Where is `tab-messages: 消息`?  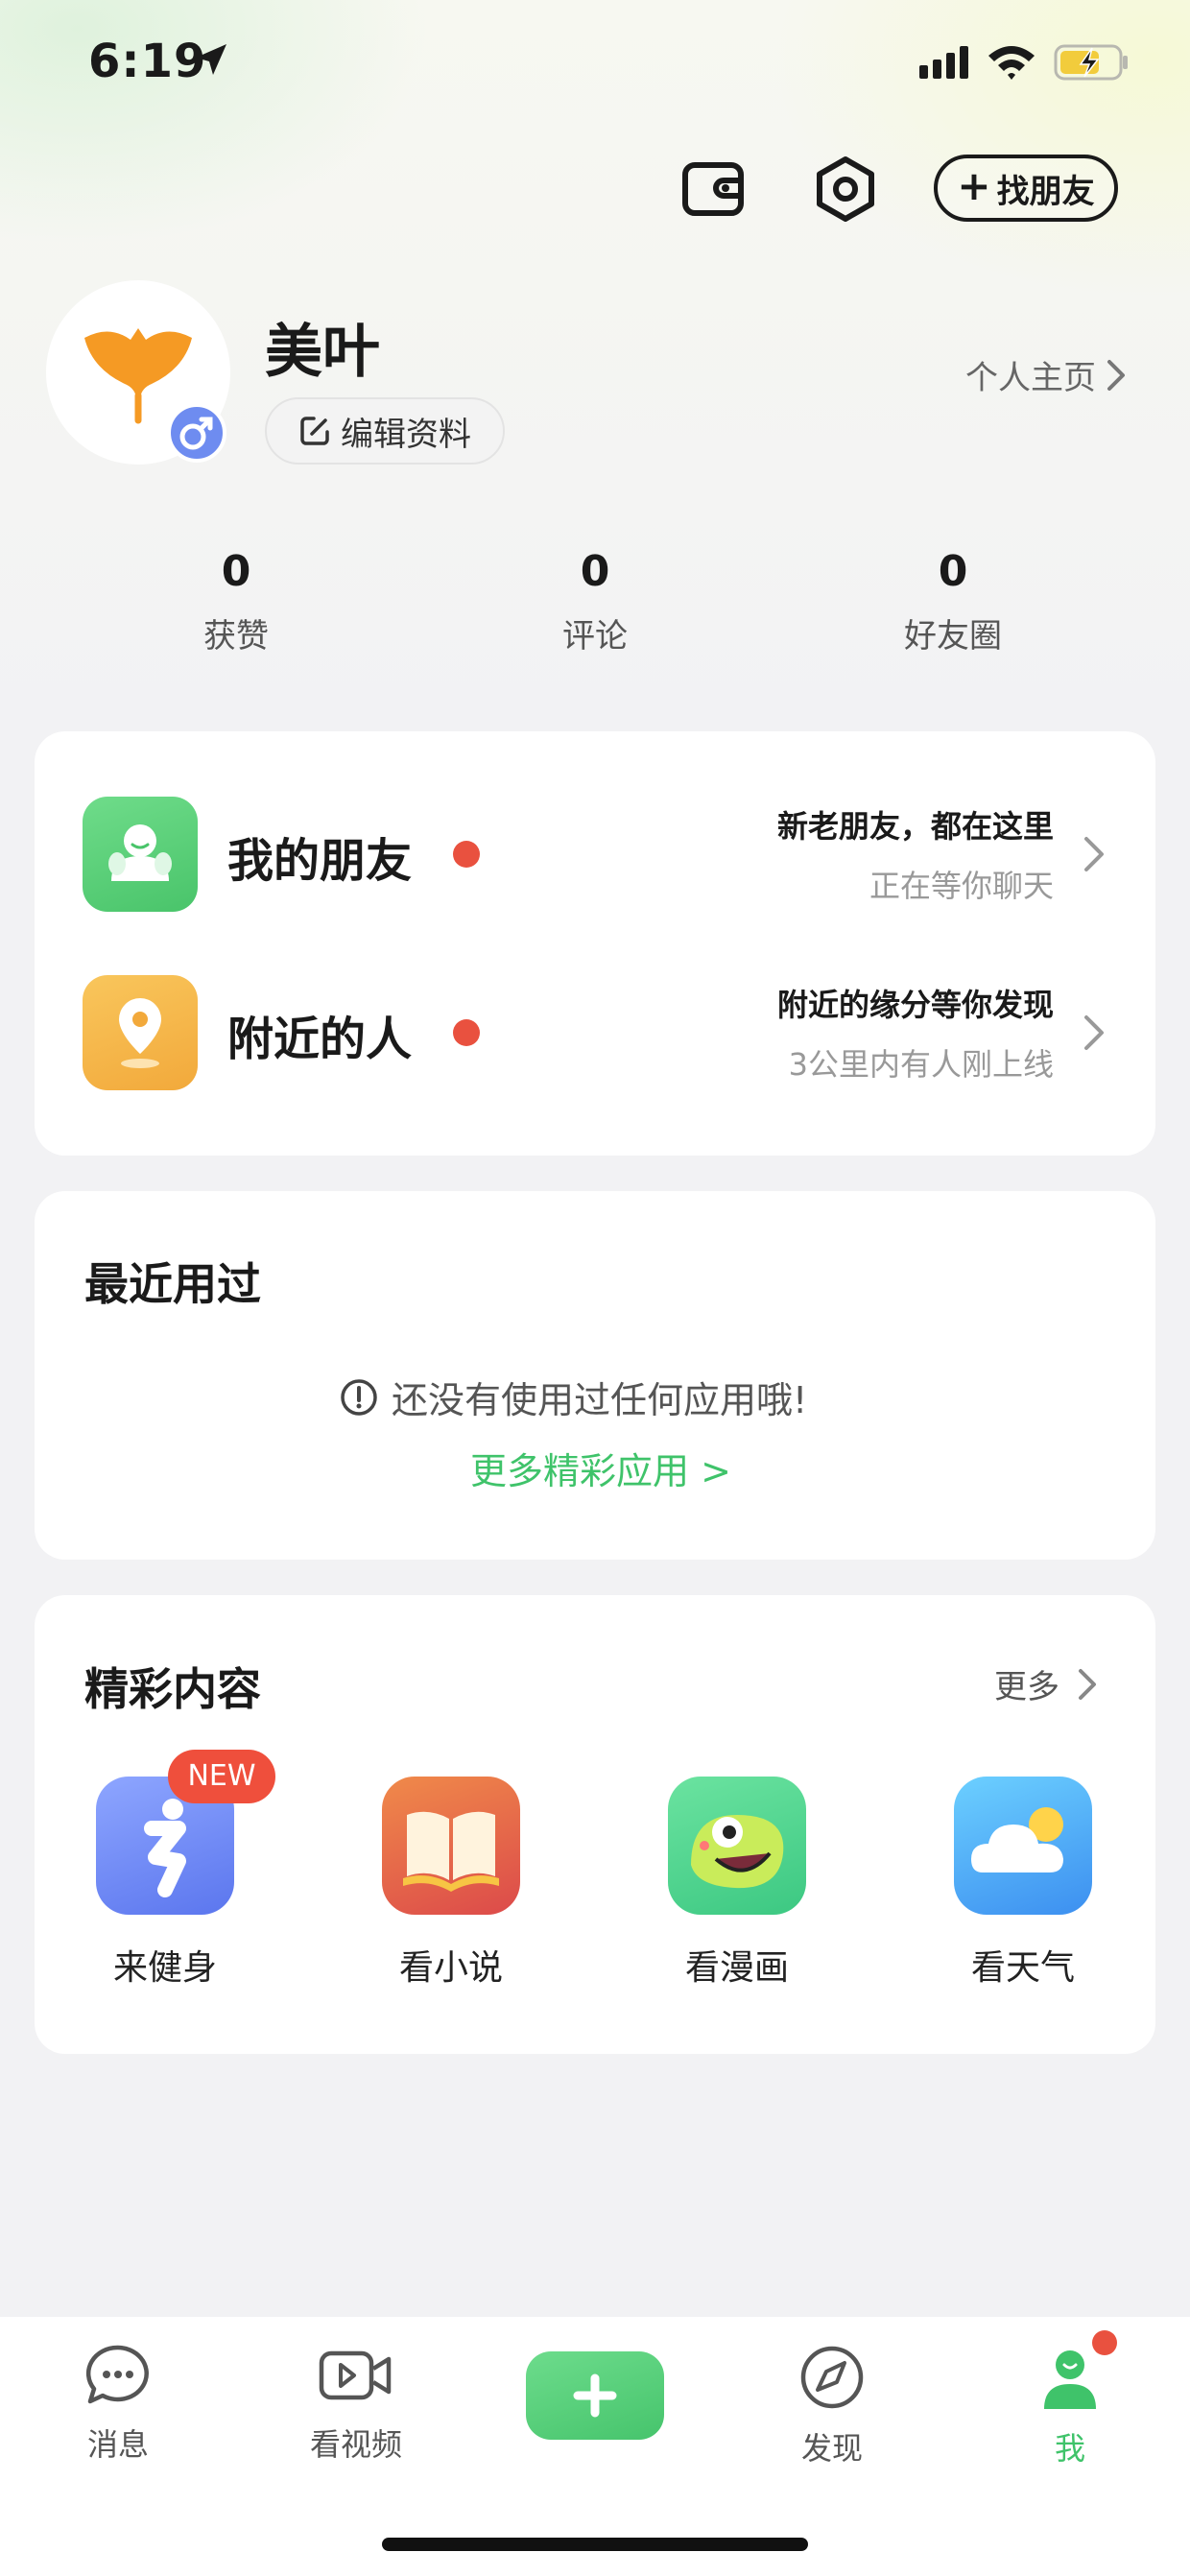
tab-messages: 消息 is located at coordinates (118, 2404).